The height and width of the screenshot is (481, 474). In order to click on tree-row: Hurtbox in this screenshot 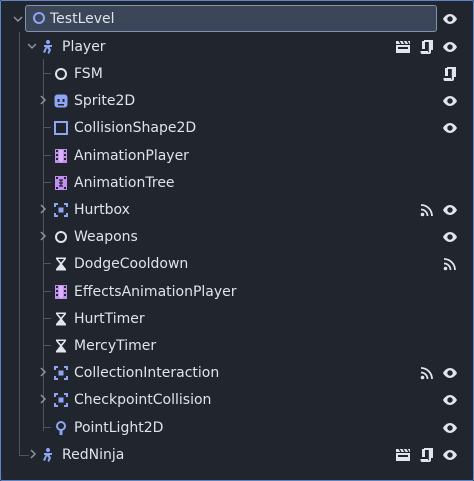, I will do `click(237, 209)`.